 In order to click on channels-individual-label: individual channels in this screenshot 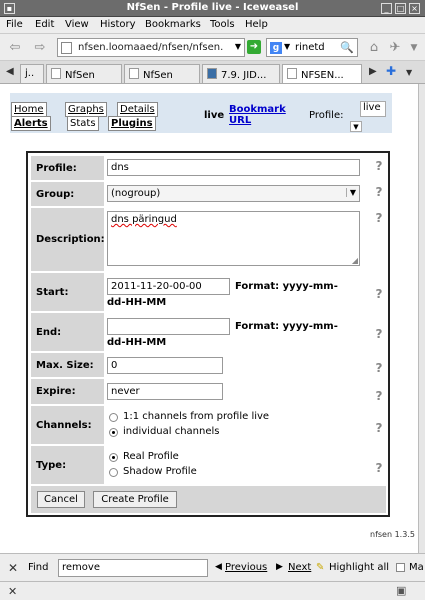, I will do `click(171, 431)`.